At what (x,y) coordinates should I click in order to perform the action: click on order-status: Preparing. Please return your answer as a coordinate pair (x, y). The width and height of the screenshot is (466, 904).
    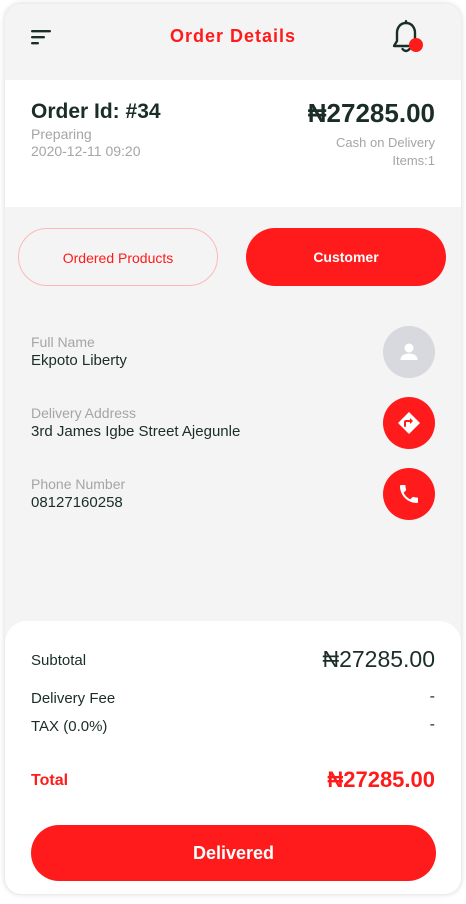
    Looking at the image, I should click on (61, 134).